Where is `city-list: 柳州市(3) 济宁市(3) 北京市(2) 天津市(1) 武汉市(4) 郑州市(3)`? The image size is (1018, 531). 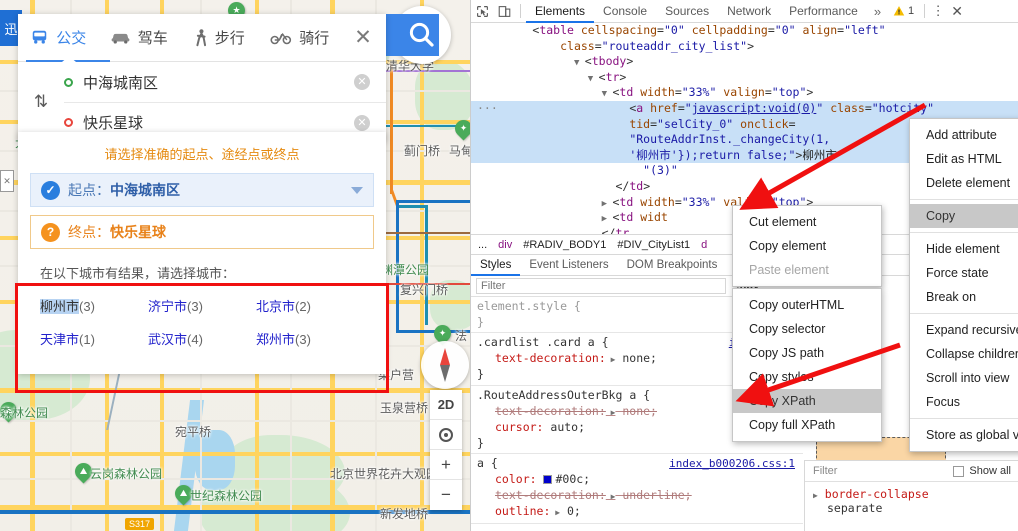
city-list: 柳州市(3) 济宁市(3) 北京市(2) 天津市(1) 武汉市(4) 郑州市(3) is located at coordinates (202, 322).